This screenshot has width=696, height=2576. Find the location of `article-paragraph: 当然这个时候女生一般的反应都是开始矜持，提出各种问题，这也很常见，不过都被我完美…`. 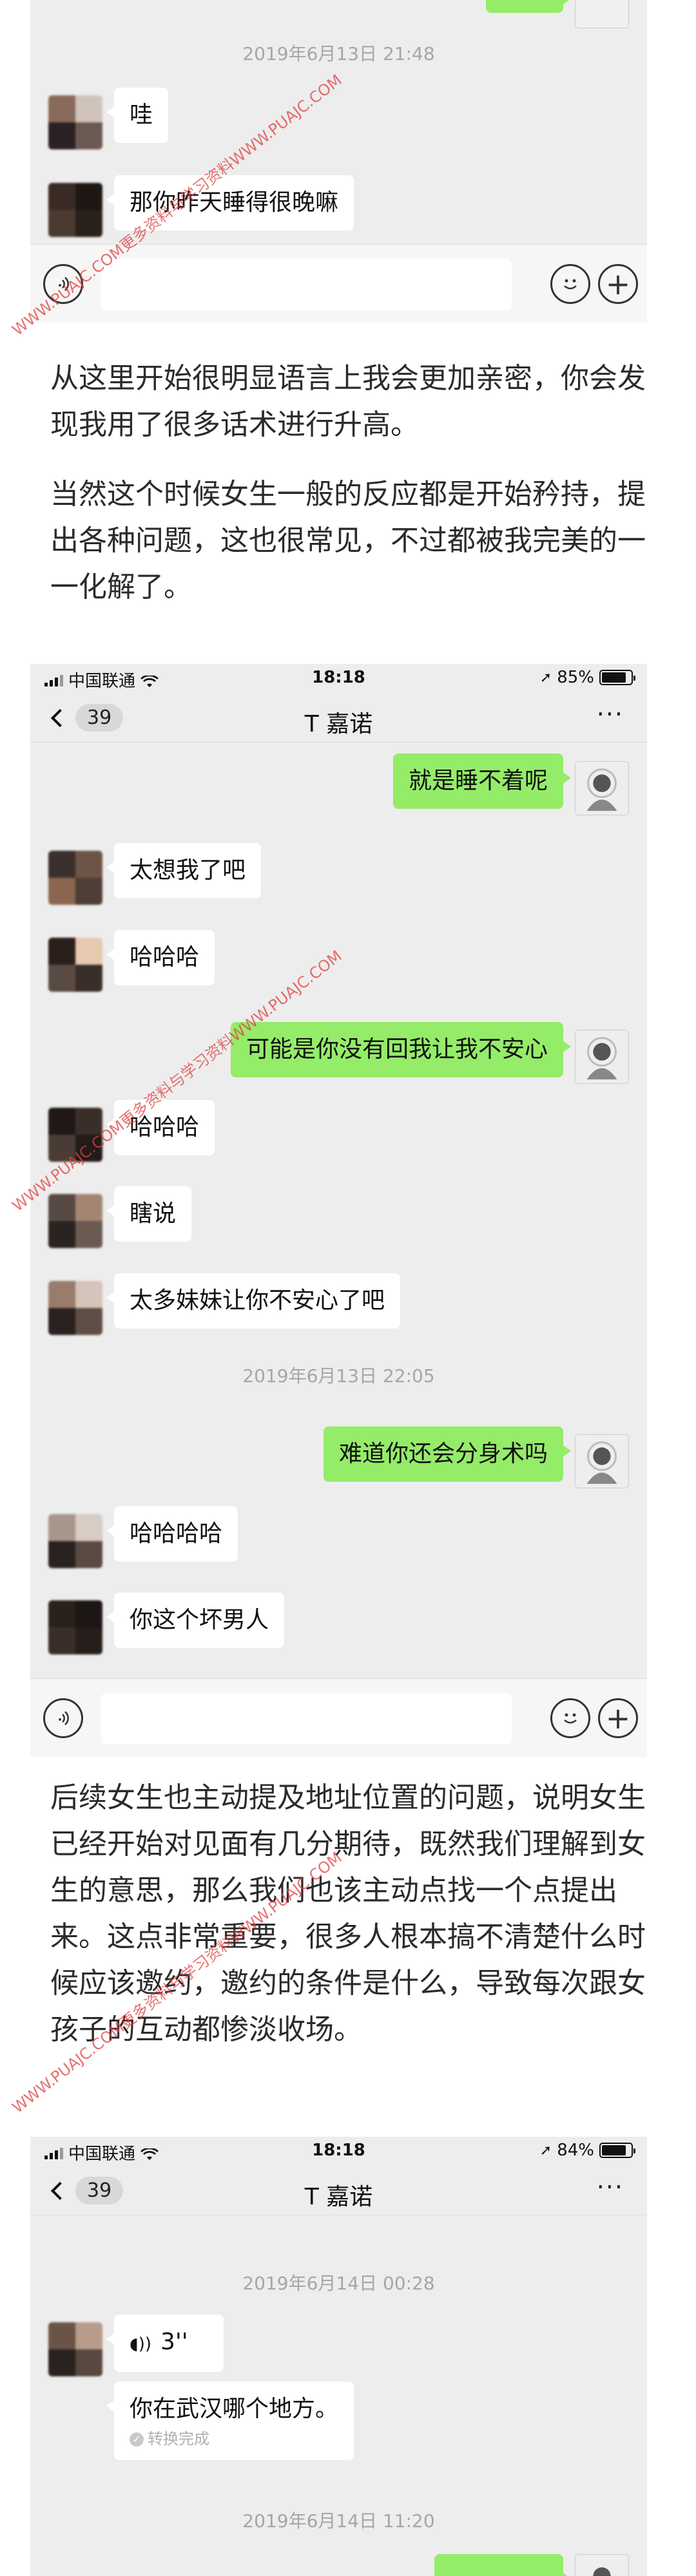

article-paragraph: 当然这个时候女生一般的反应都是开始矜持，提出各种问题，这也很常见，不过都被我完美… is located at coordinates (348, 540).